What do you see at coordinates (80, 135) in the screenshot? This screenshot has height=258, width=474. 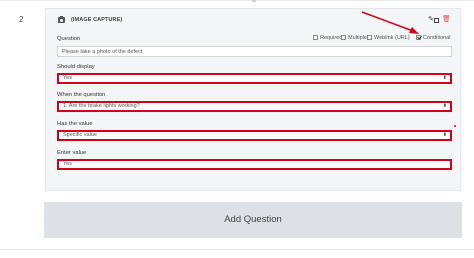 I see `has-value-value: Specific value` at bounding box center [80, 135].